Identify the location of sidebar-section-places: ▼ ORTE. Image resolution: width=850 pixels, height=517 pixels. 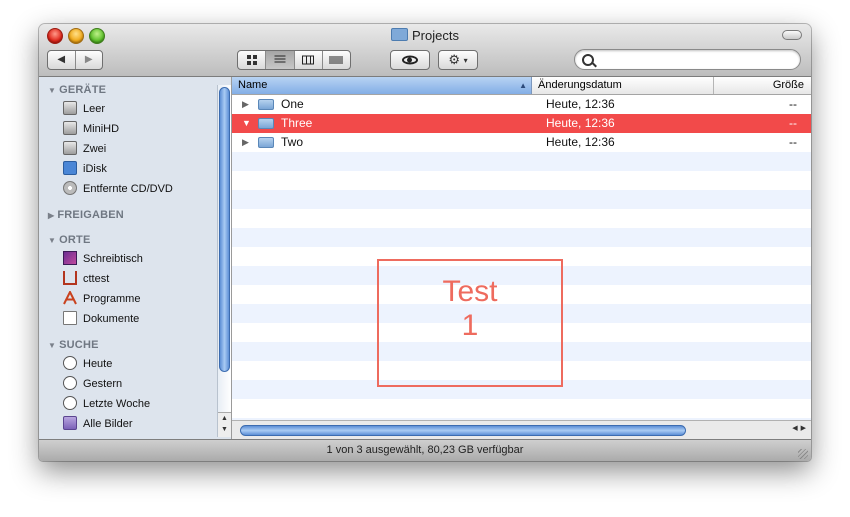
(69, 240).